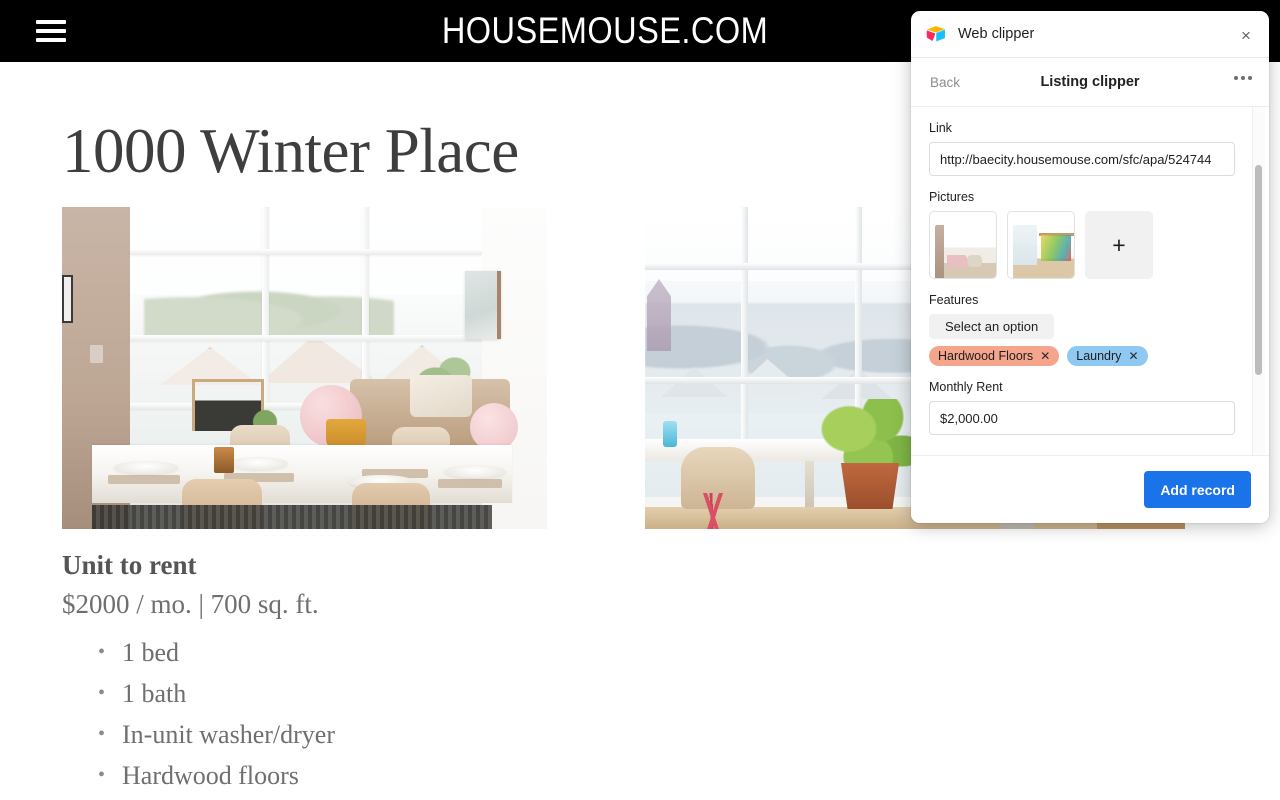  I want to click on clipper-screen-title: Listing clipper, so click(1090, 82).